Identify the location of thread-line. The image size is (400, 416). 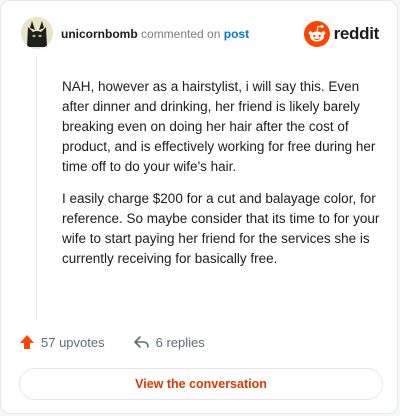
(36, 188).